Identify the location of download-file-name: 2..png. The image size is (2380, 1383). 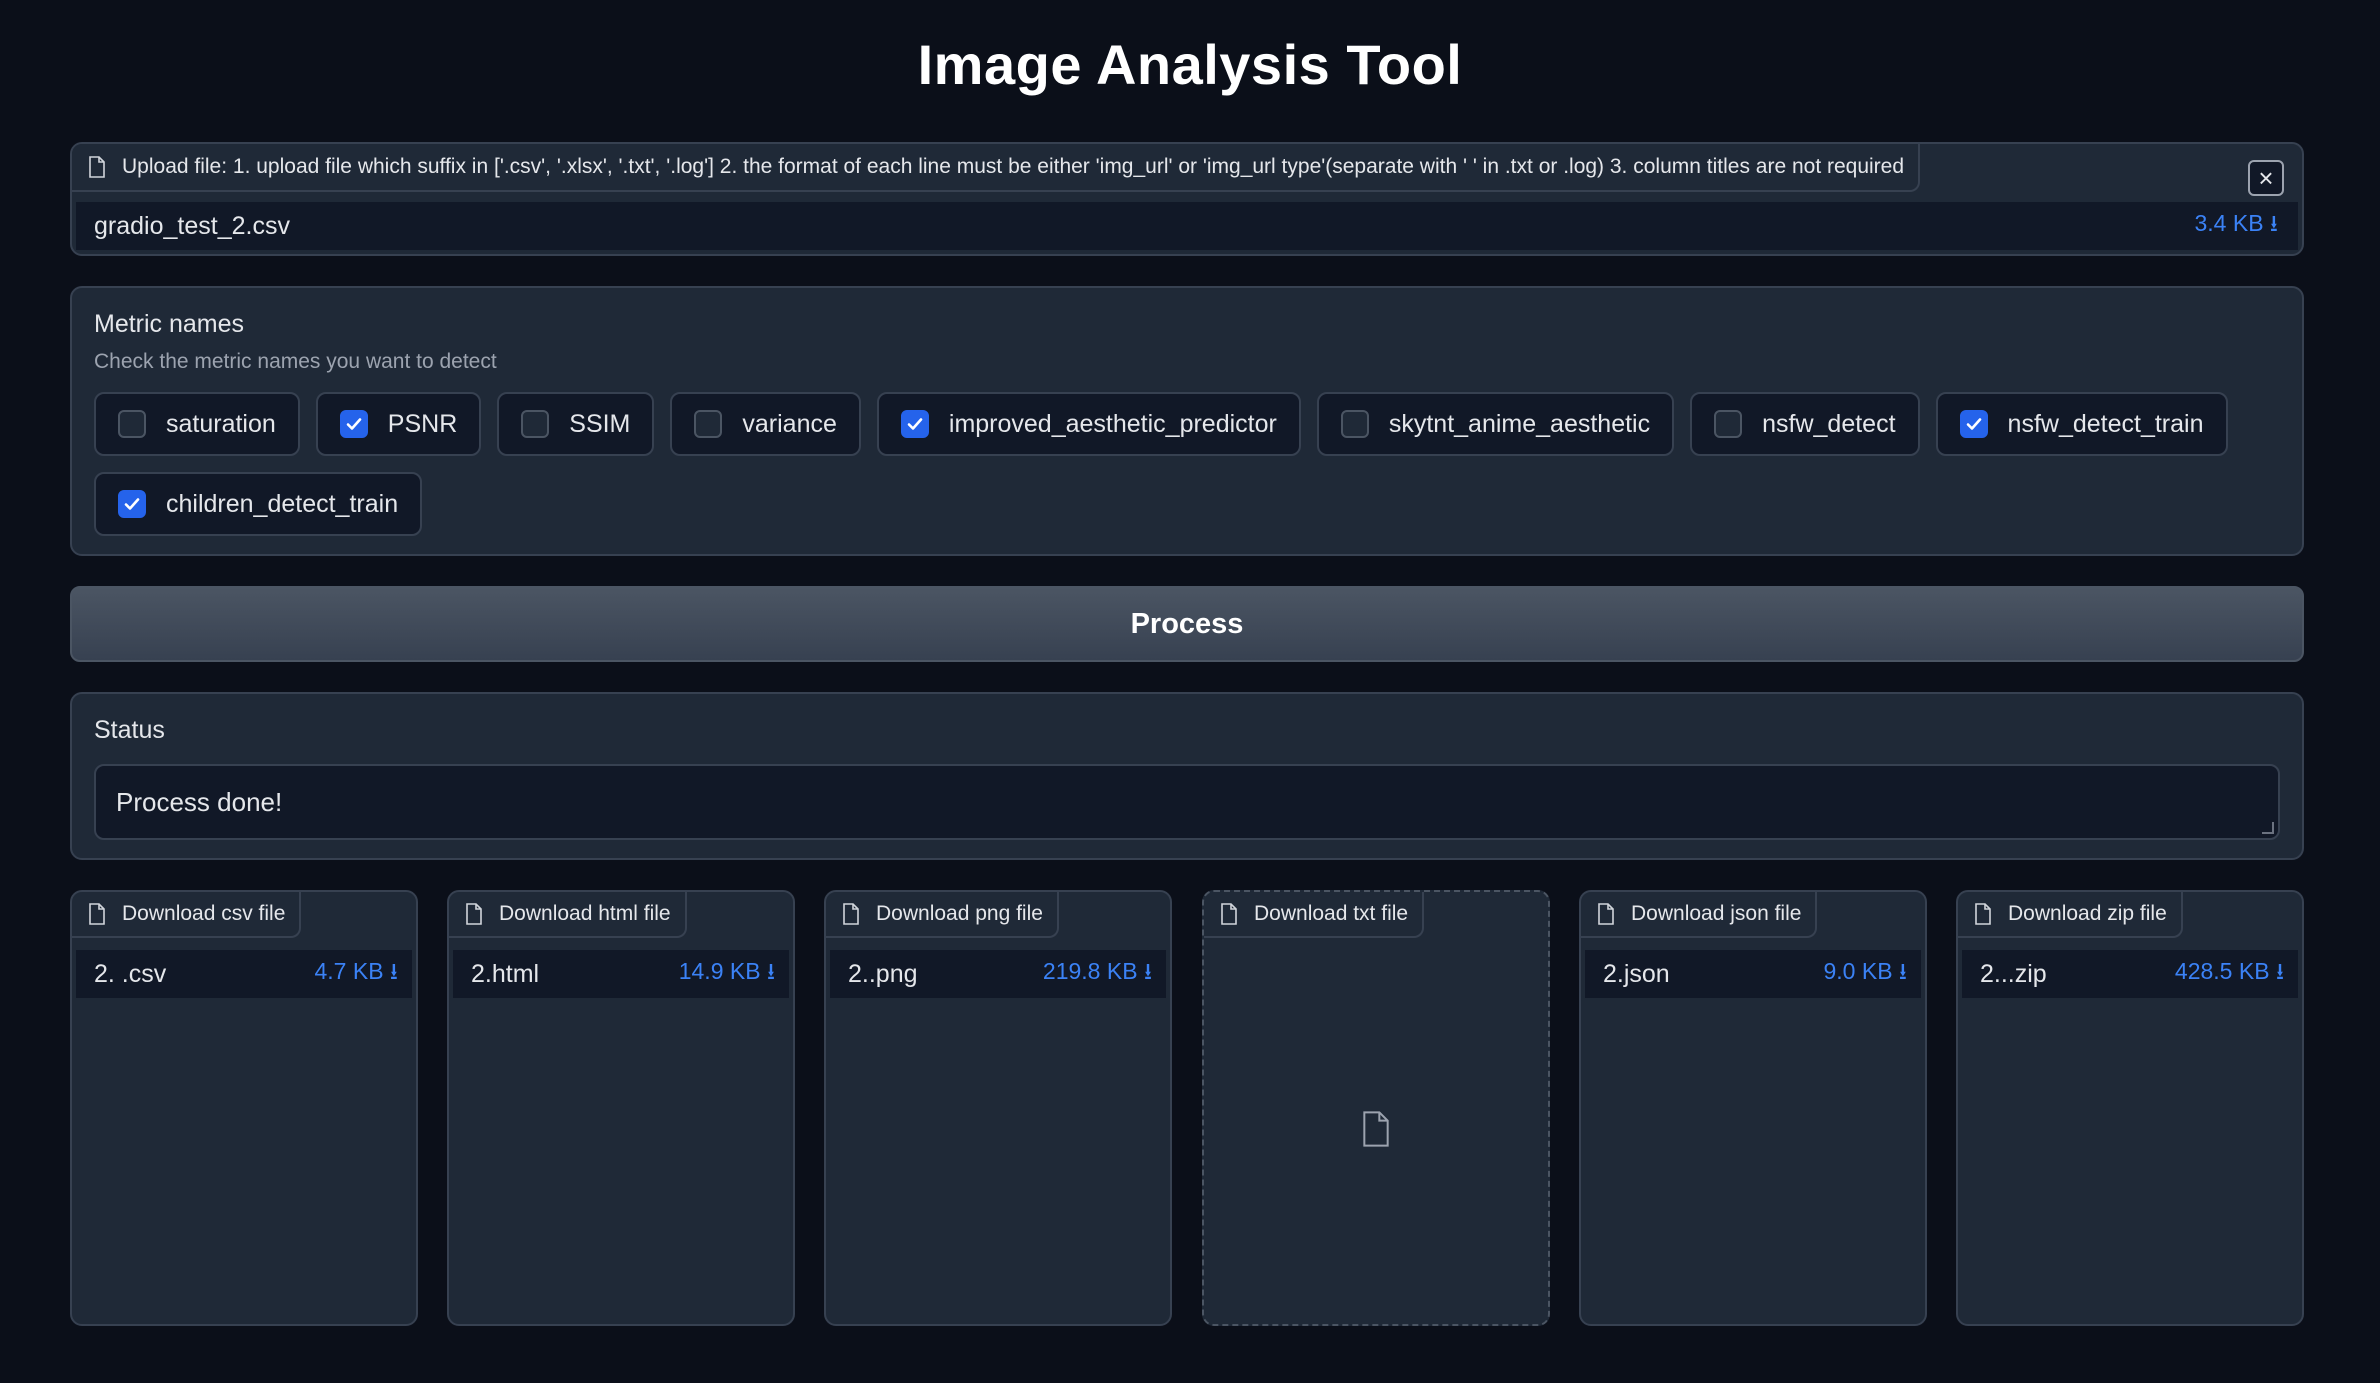
(883, 973).